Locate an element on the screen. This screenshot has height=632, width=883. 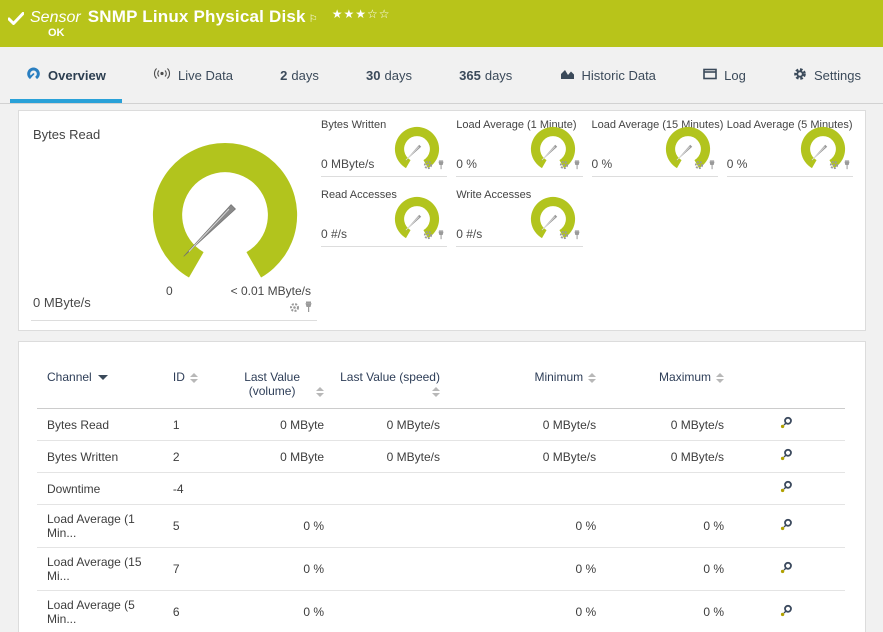
gauge-title: Bytes Written is located at coordinates (354, 125).